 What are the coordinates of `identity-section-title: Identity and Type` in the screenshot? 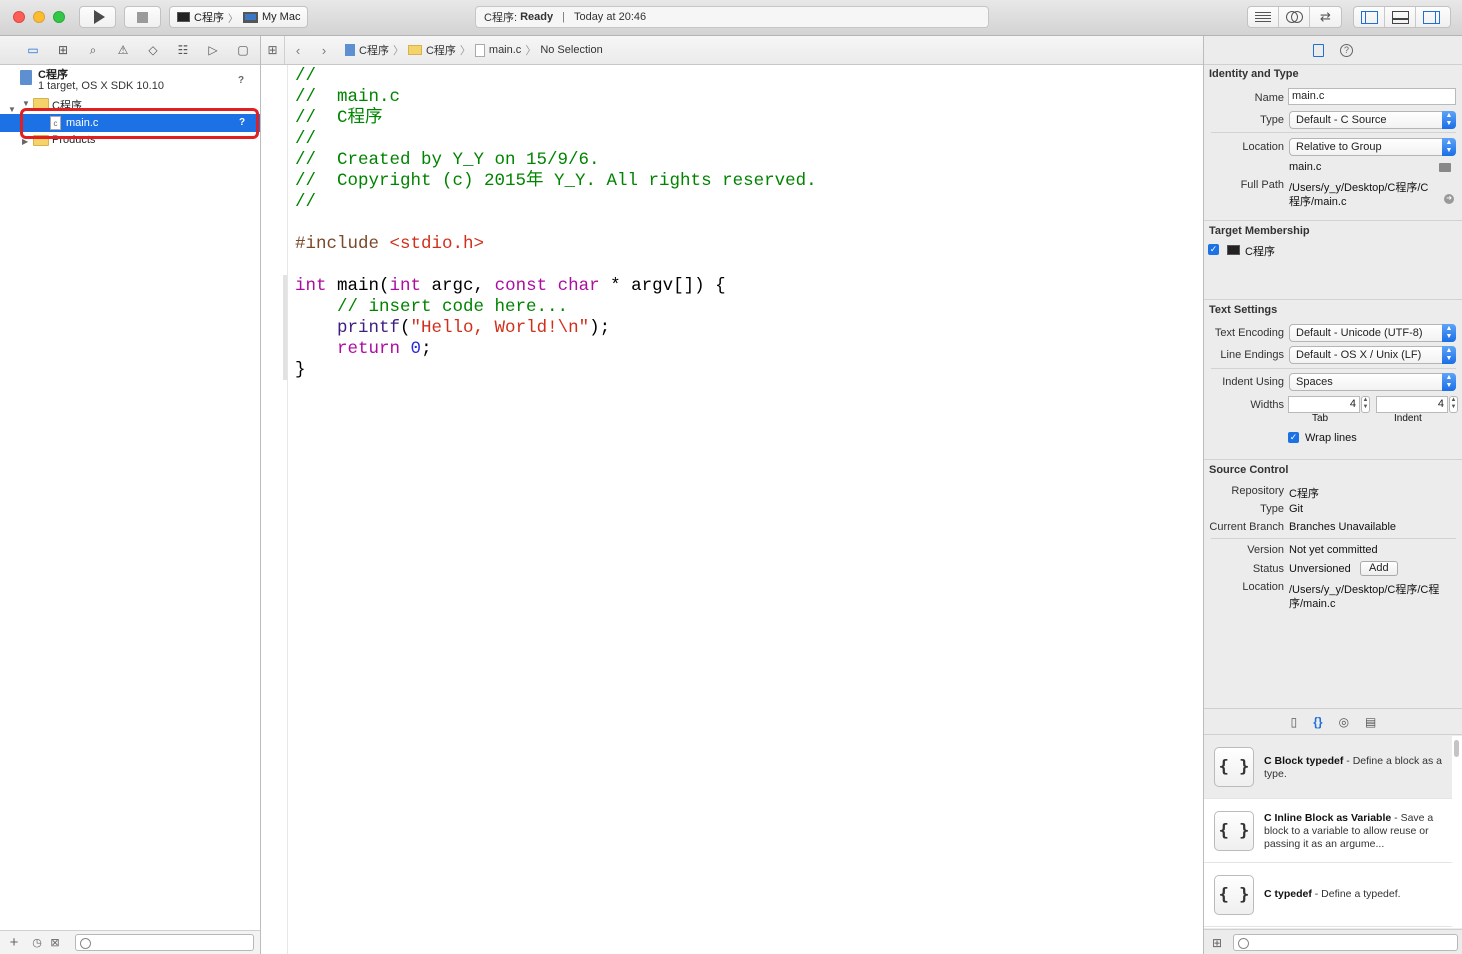 It's located at (1254, 74).